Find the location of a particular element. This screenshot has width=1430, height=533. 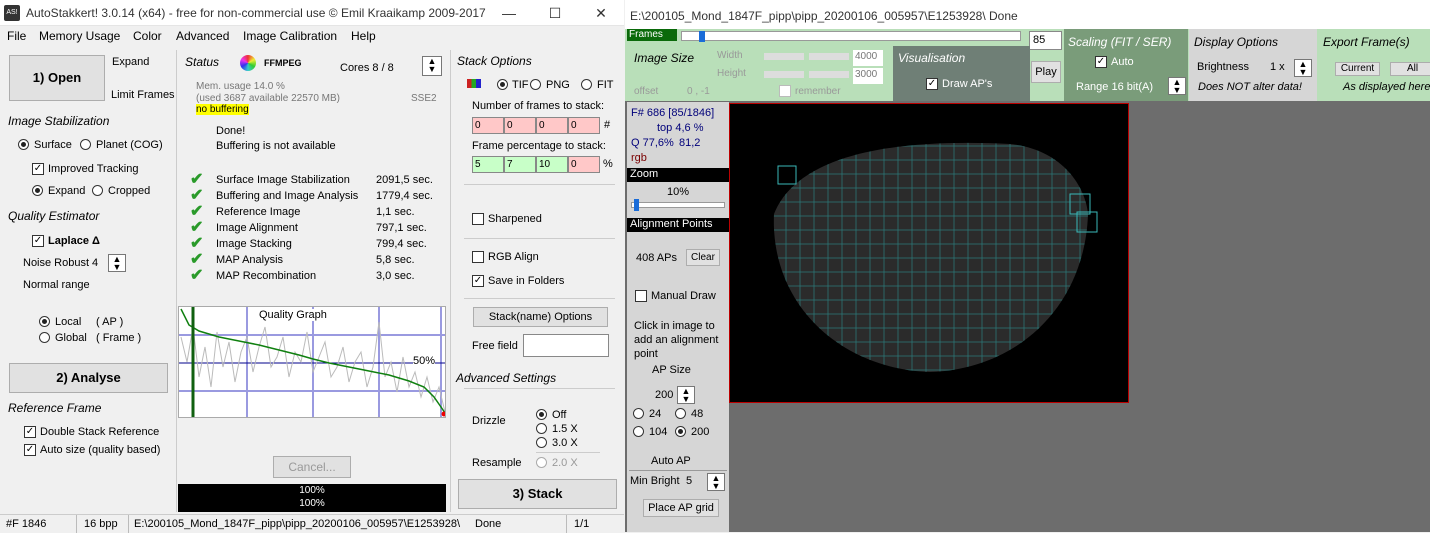

analyse-button: 2) Analyse is located at coordinates (88, 378).